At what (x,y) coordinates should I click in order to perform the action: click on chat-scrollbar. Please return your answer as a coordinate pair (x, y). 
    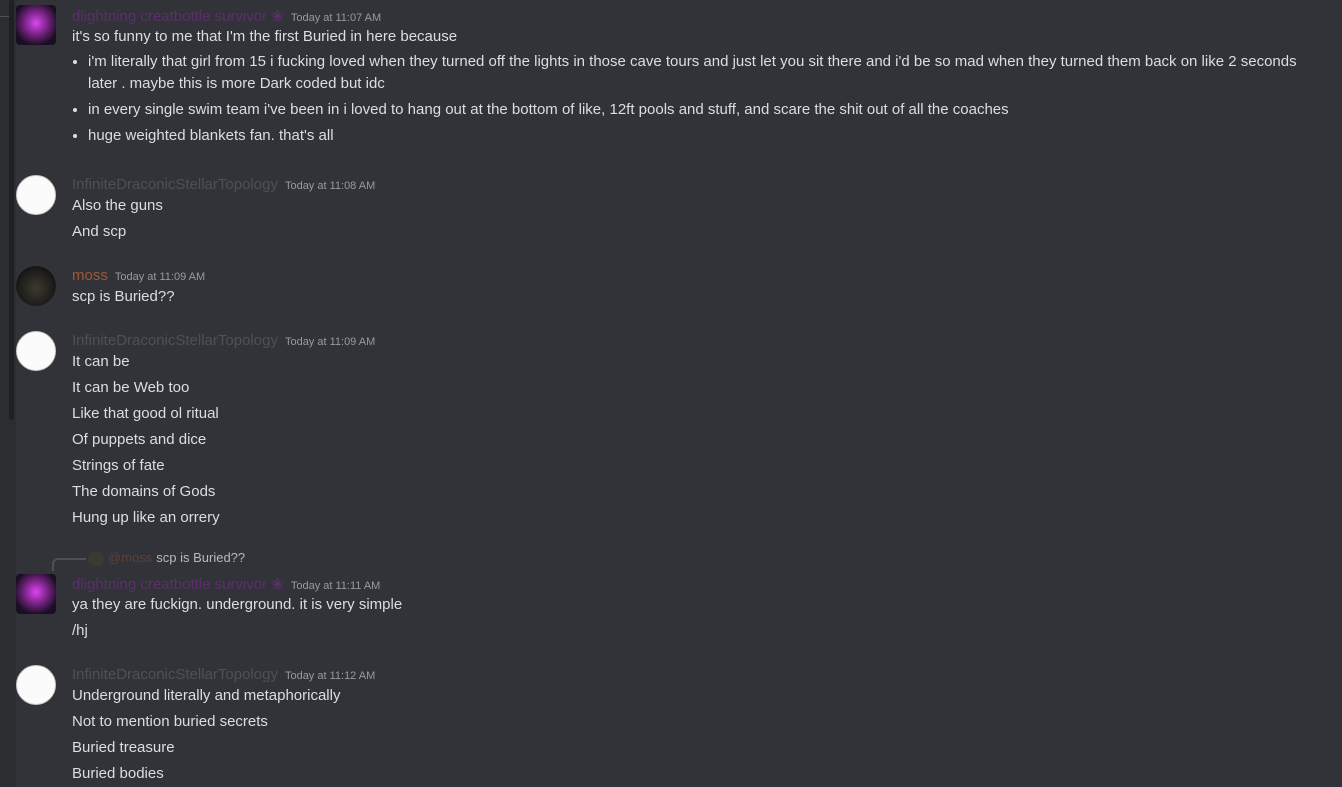
    Looking at the image, I should click on (8, 393).